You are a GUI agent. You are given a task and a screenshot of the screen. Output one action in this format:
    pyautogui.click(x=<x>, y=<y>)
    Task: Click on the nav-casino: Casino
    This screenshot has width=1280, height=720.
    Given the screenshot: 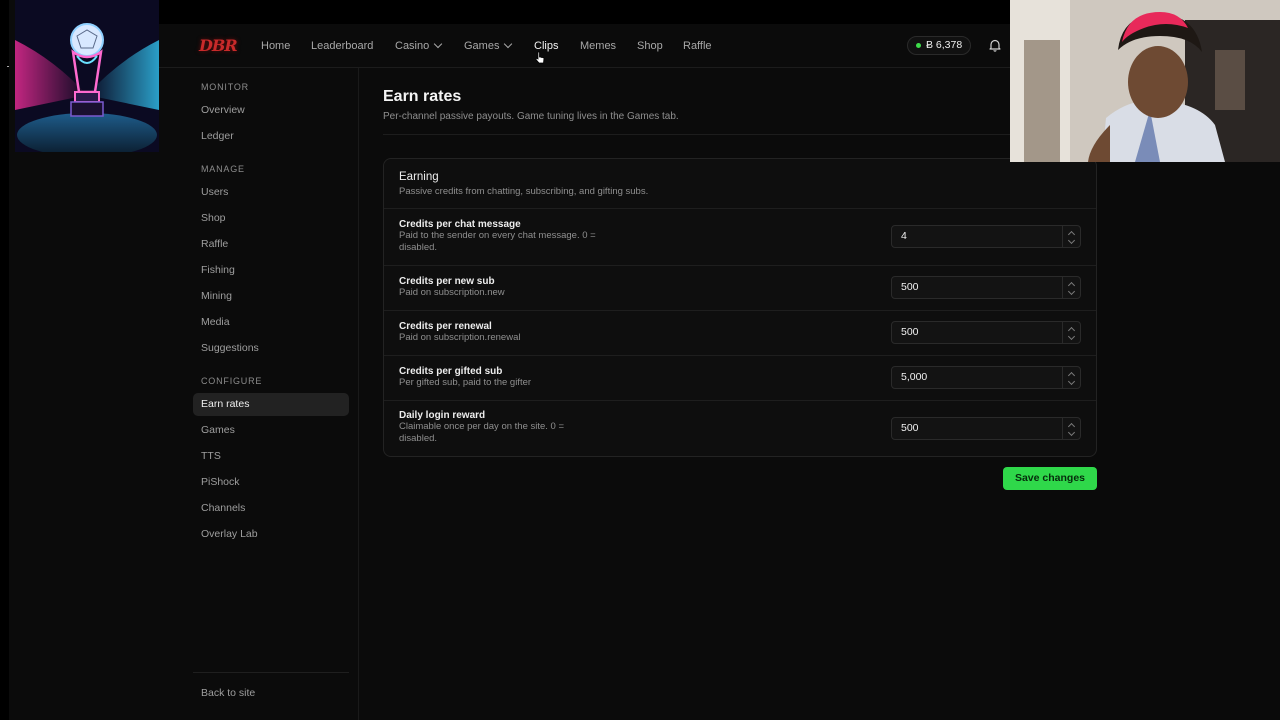 What is the action you would take?
    pyautogui.click(x=419, y=45)
    